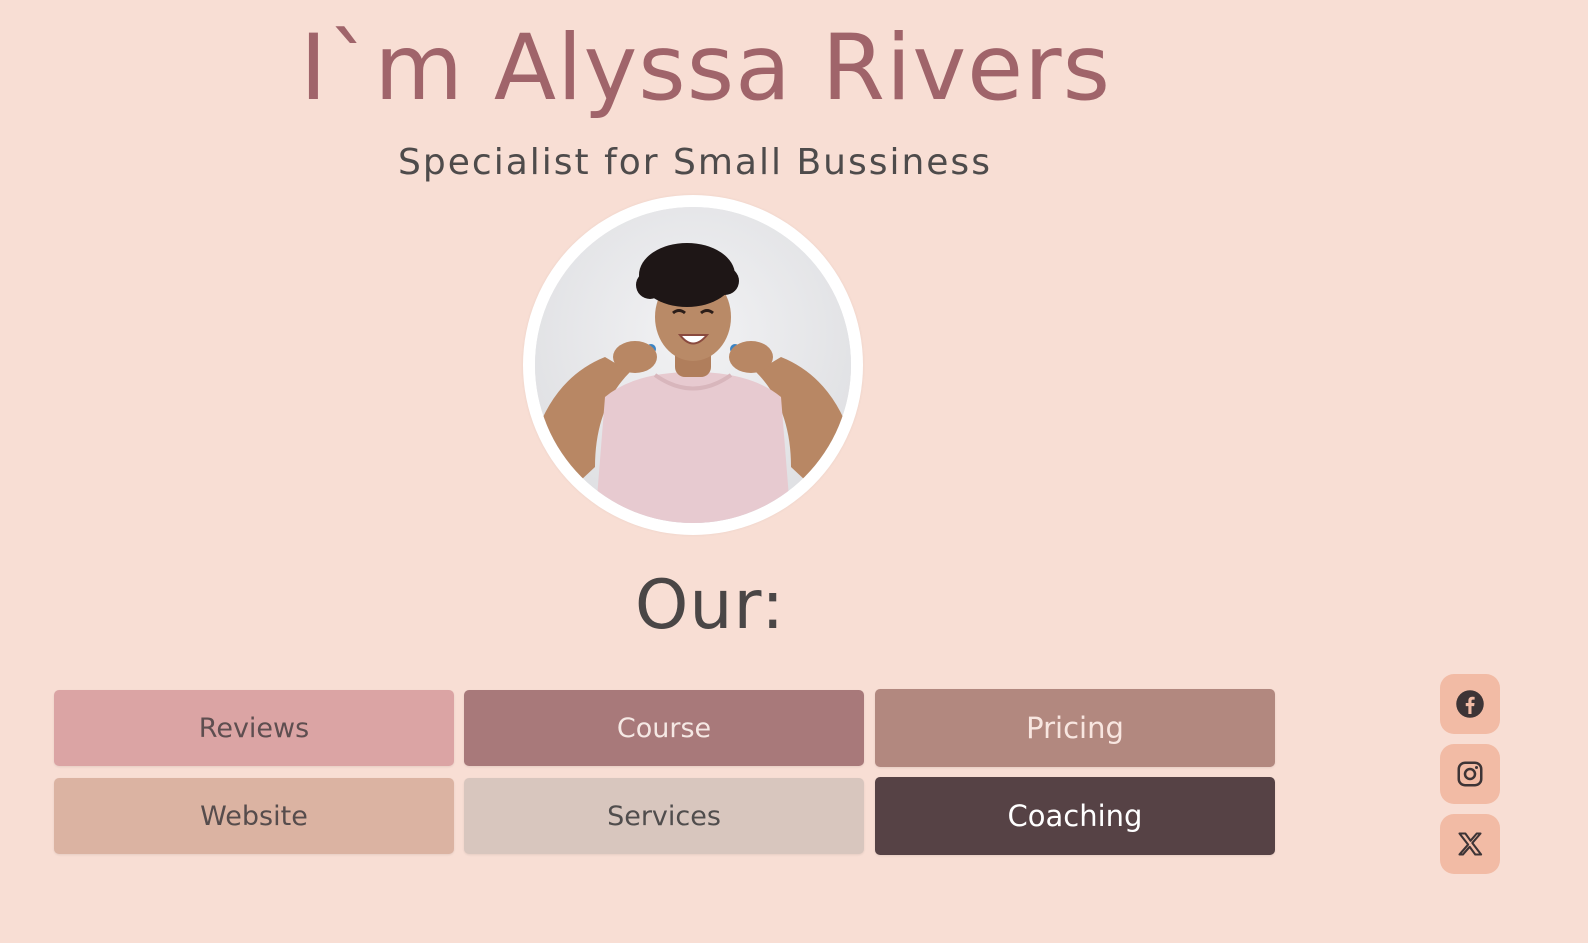 The height and width of the screenshot is (943, 1588). I want to click on hero-title: I`m Alyssa Rivers, so click(705, 68).